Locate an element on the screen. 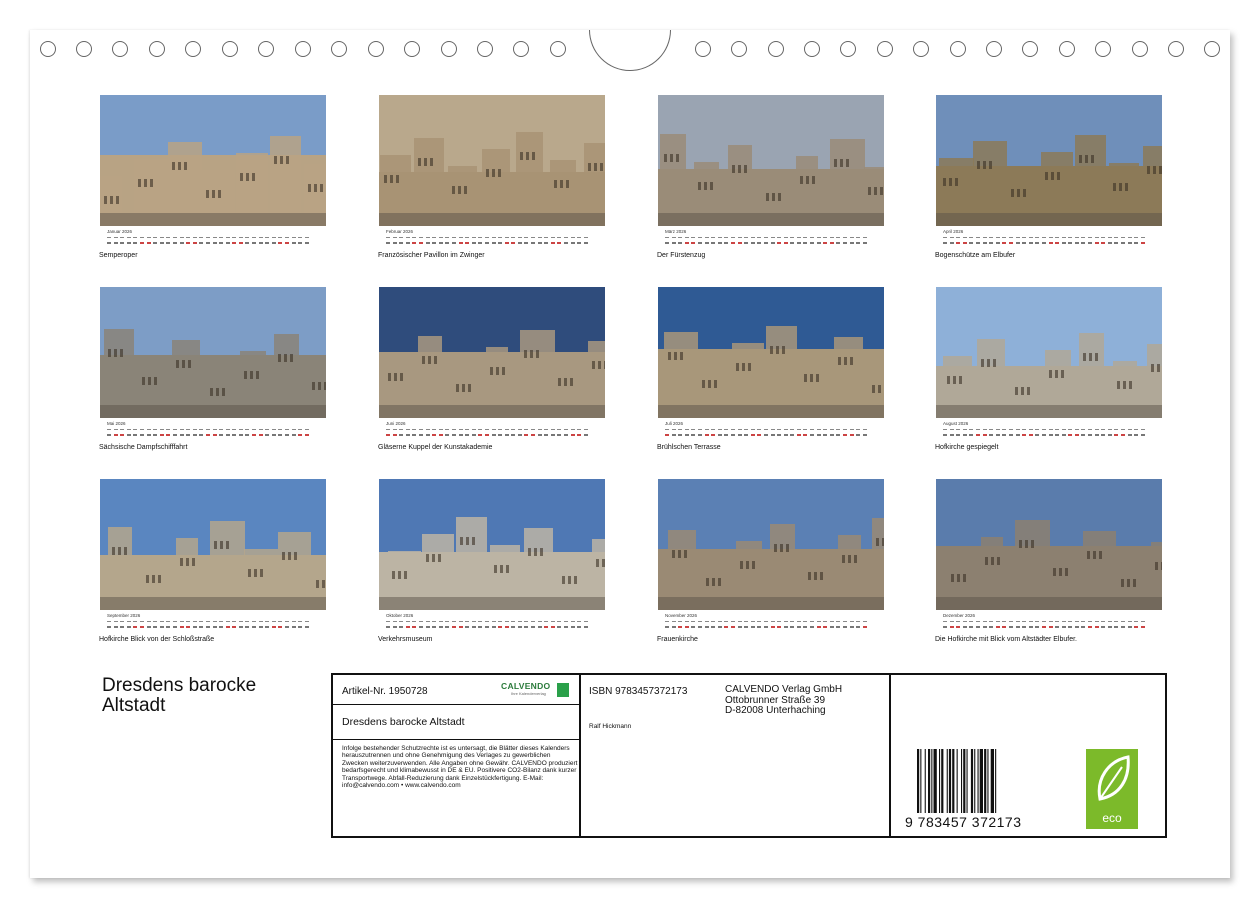  photo-caption: Brühlschen Terrasse is located at coordinates (689, 447).